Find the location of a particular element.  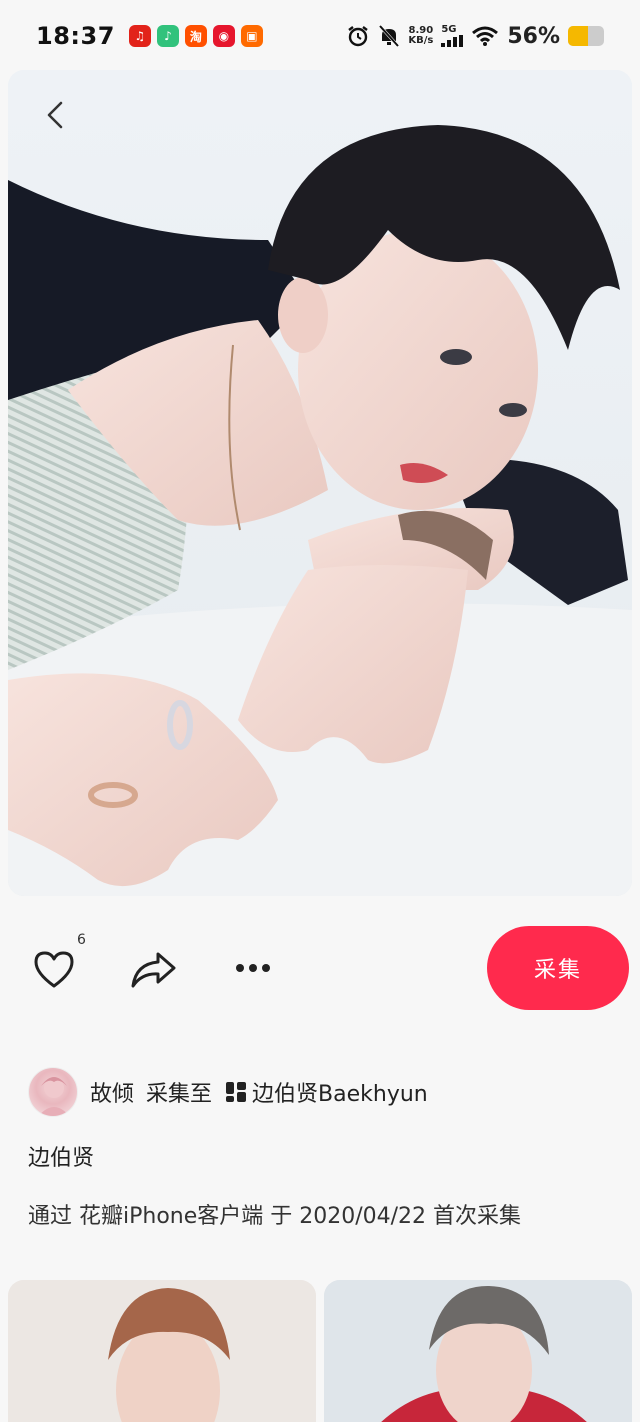

like-count: 6 is located at coordinates (81, 940).